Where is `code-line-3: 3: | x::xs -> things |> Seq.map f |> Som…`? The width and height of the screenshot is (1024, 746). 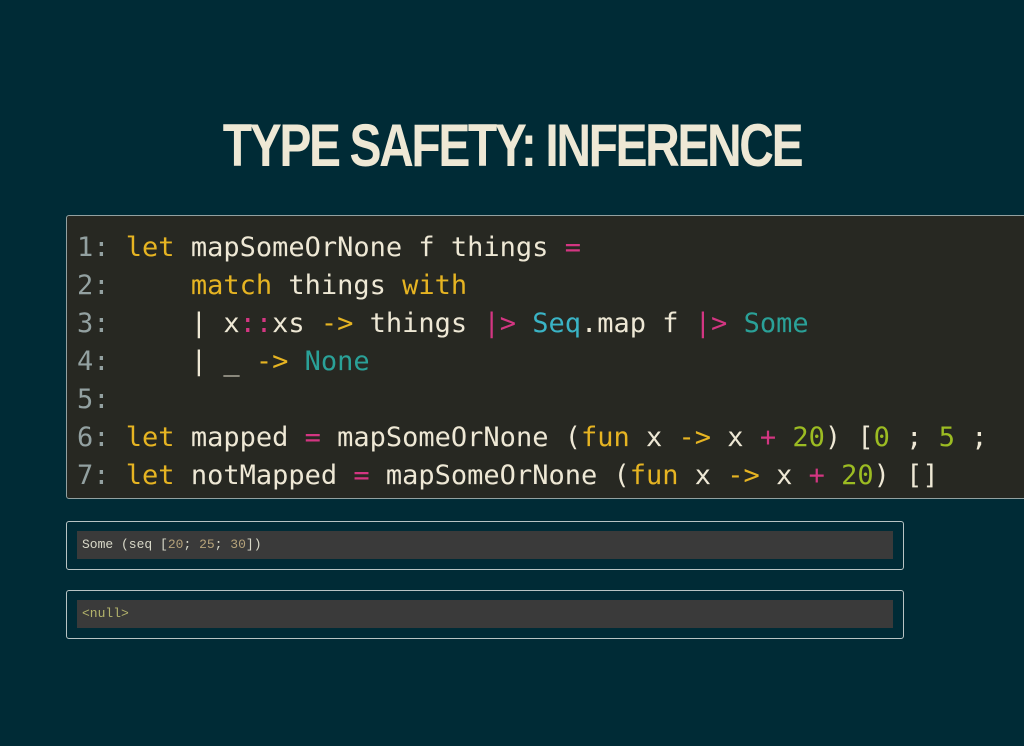
code-line-3: 3: | x::xs -> things |> Seq.map f |> Som… is located at coordinates (443, 324).